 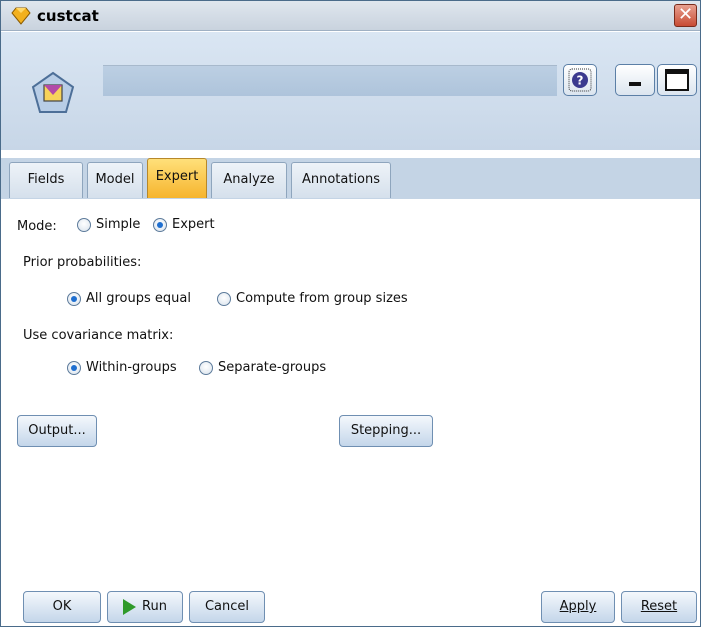 I want to click on separate-groups-radio, so click(x=206, y=368).